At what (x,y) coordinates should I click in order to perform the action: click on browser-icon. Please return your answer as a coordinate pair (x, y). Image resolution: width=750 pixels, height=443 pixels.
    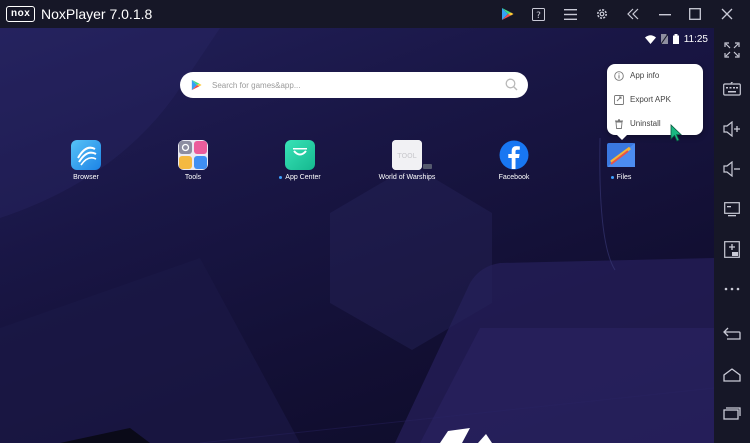
    Looking at the image, I should click on (86, 155).